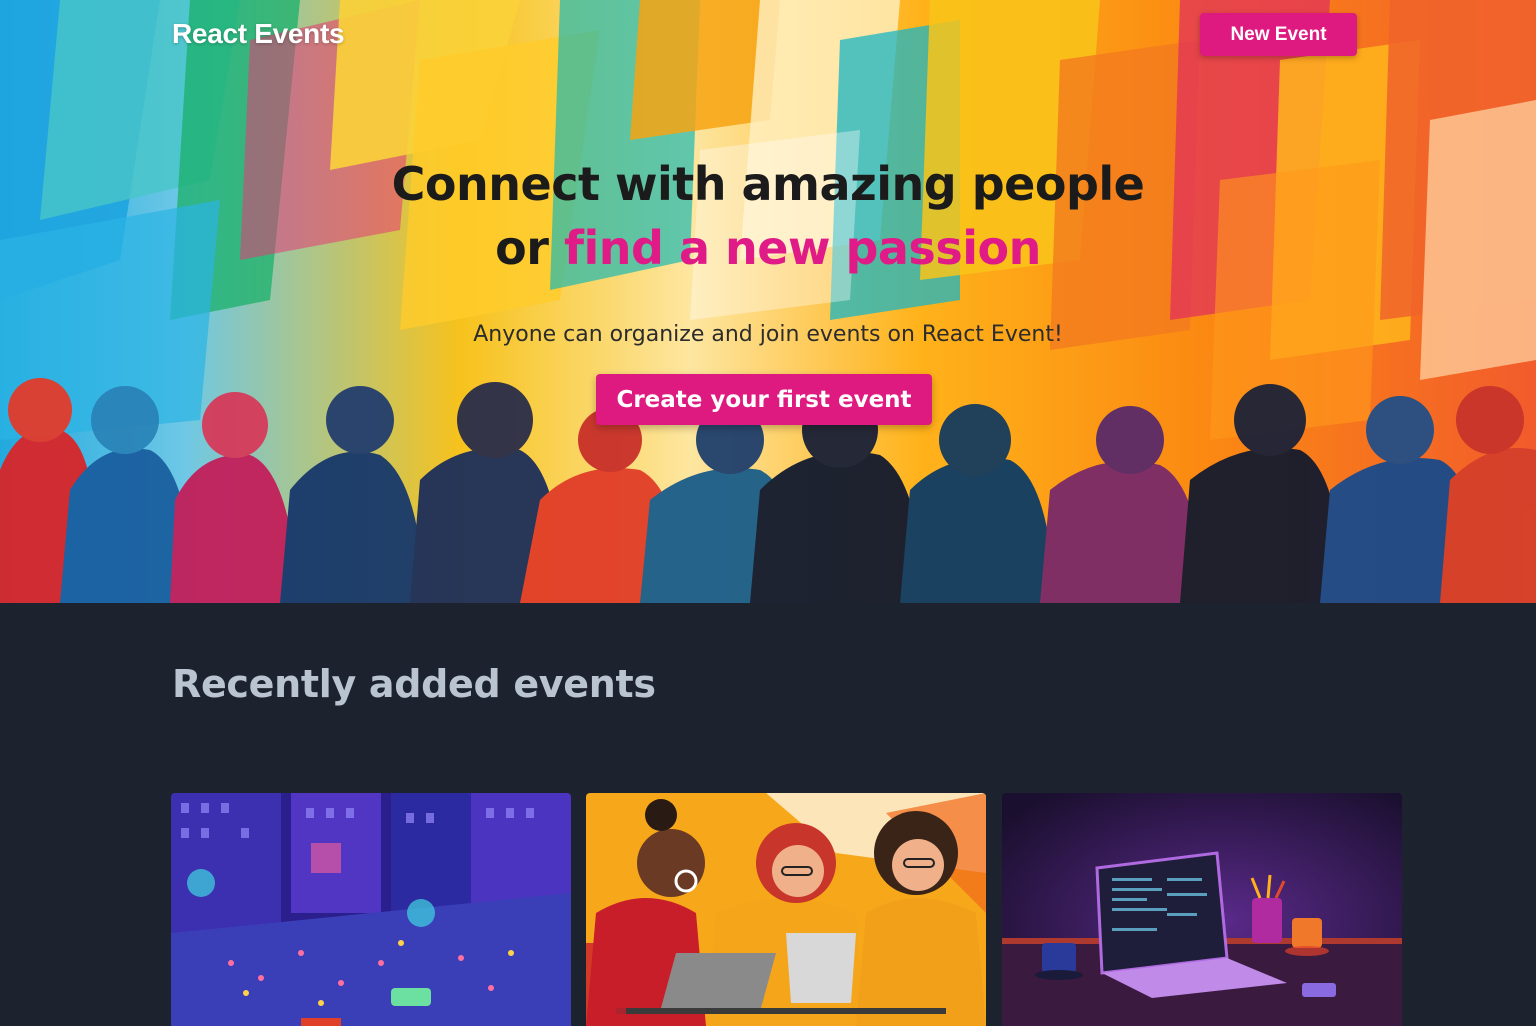 The height and width of the screenshot is (1026, 1536). I want to click on app-logo: React Events, so click(258, 34).